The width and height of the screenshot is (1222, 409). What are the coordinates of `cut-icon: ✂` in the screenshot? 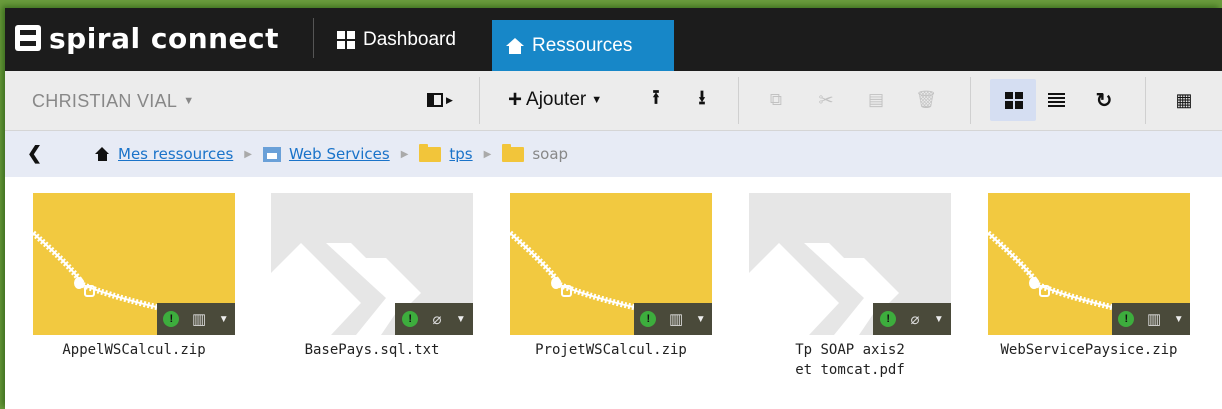 It's located at (826, 99).